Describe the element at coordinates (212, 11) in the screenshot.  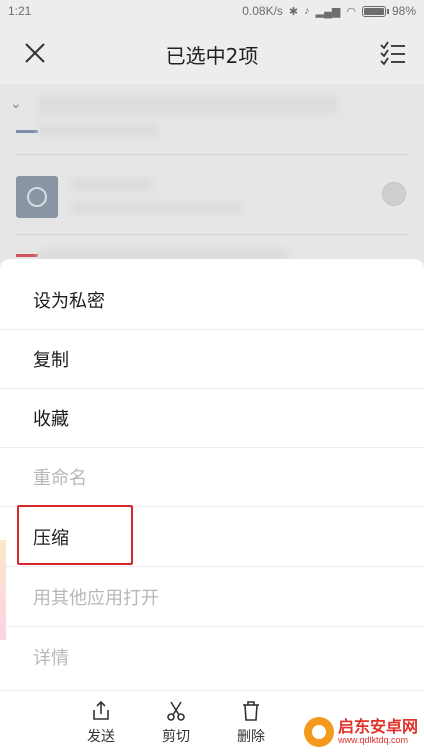
I see `status-bar: 1:21 0.08K/s ✱ ♪ ▂▄▆ ◠ 98%` at that location.